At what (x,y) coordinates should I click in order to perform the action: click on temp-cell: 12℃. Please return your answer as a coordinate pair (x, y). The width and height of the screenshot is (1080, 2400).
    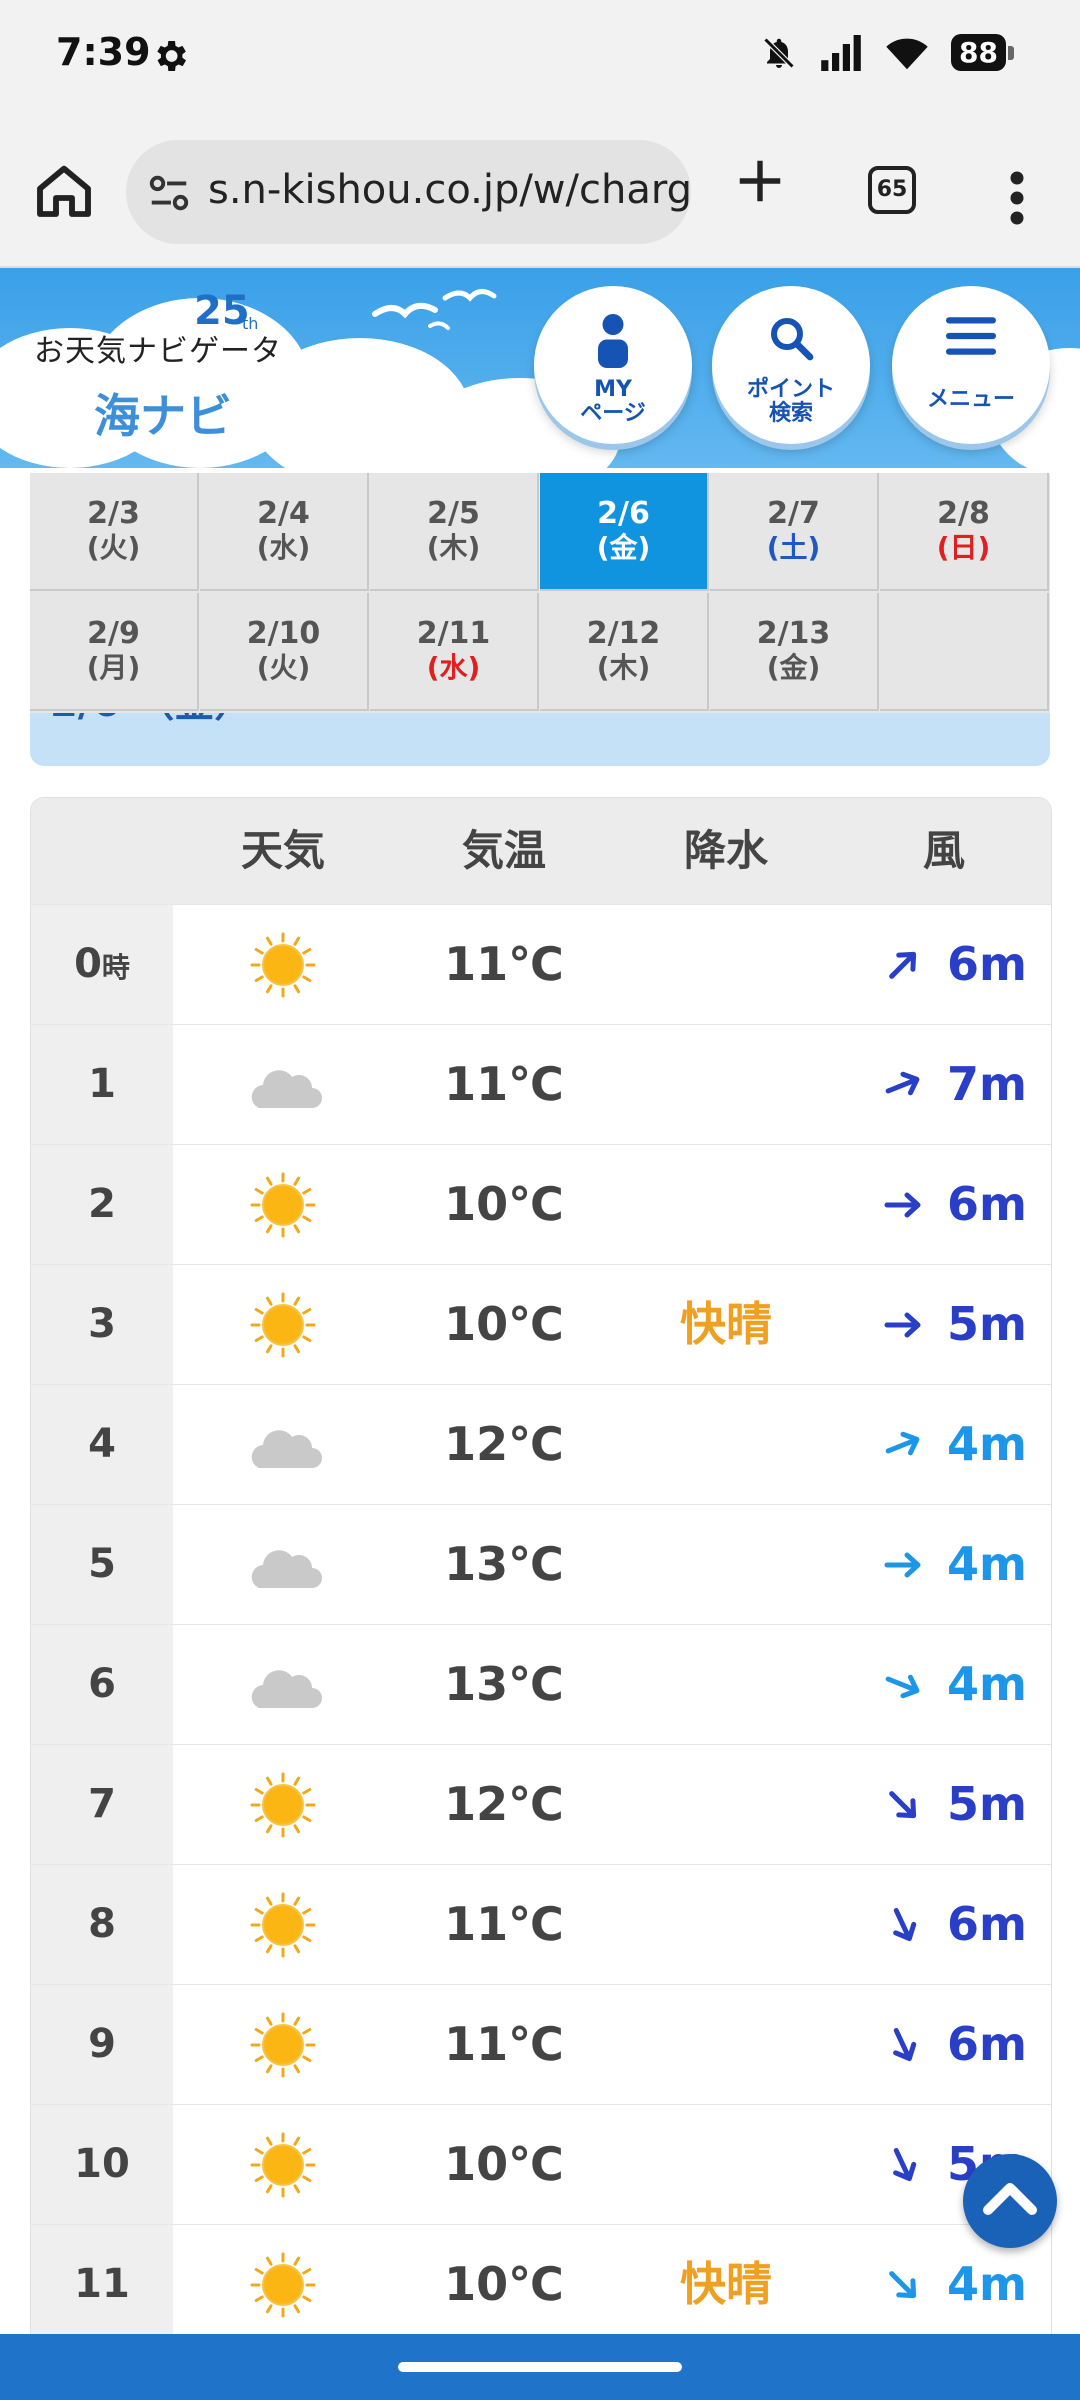
    Looking at the image, I should click on (504, 1804).